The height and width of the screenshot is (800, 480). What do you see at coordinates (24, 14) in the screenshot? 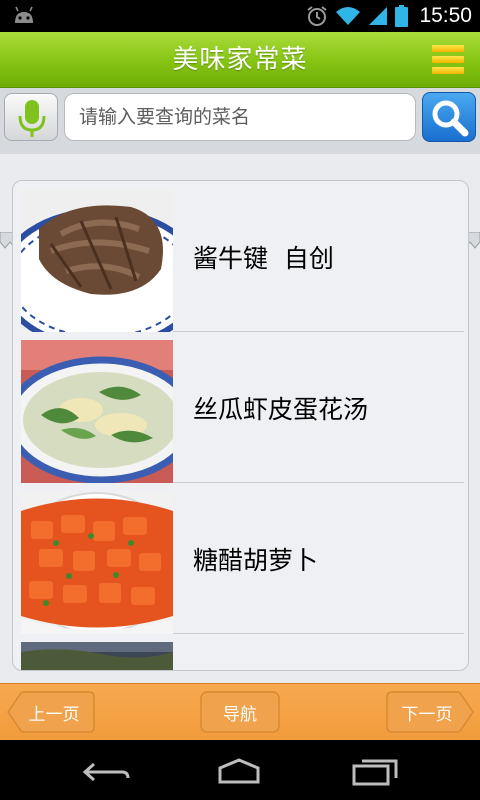
I see `android-debug-icon` at bounding box center [24, 14].